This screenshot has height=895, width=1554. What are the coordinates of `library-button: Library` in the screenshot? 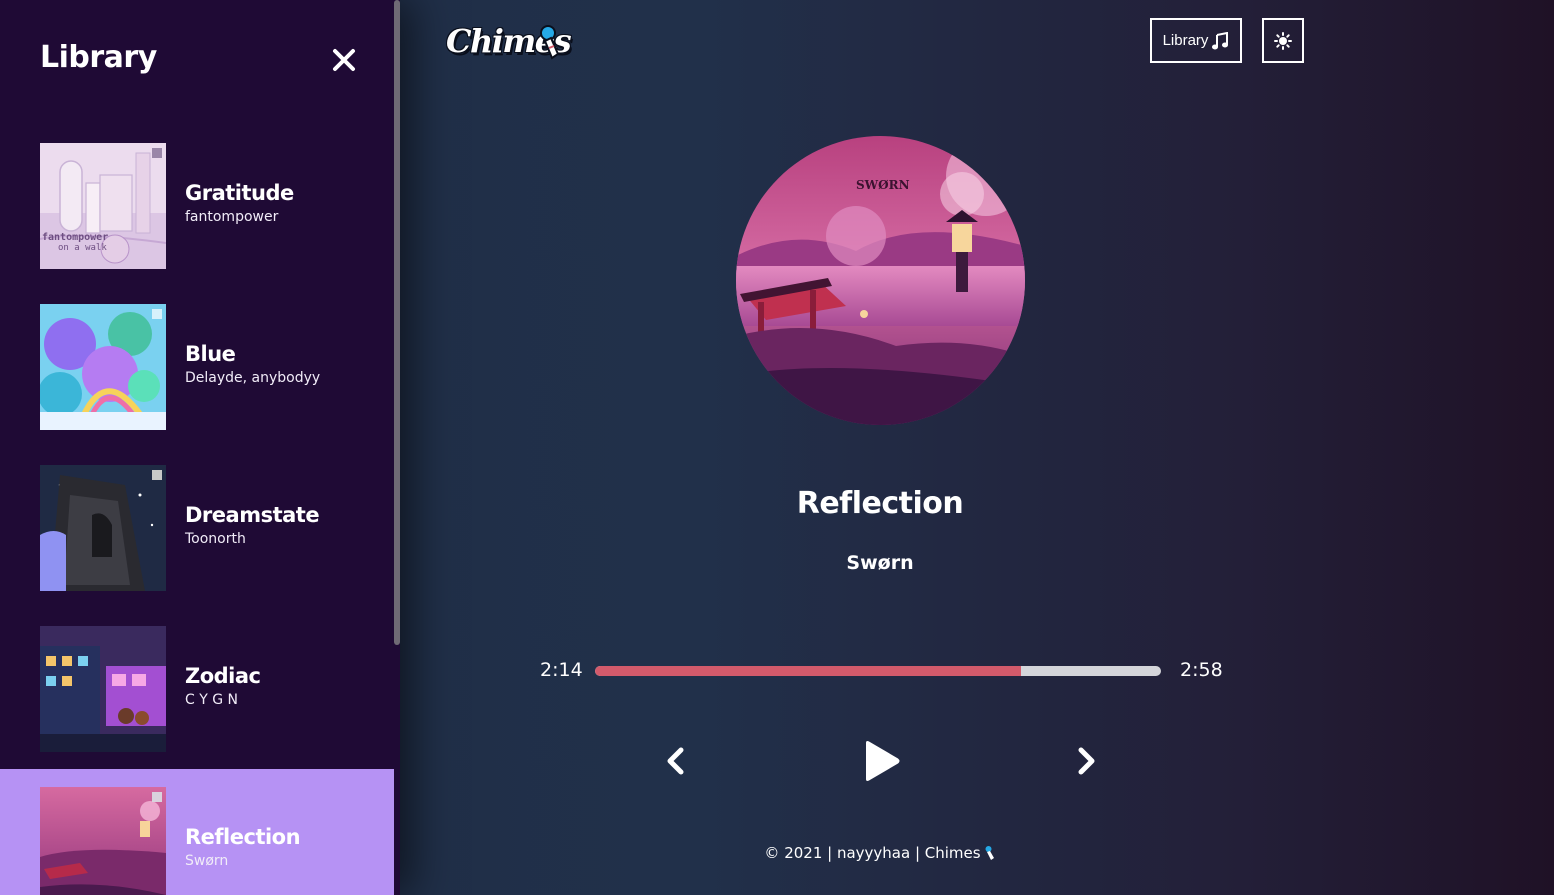 It's located at (1196, 40).